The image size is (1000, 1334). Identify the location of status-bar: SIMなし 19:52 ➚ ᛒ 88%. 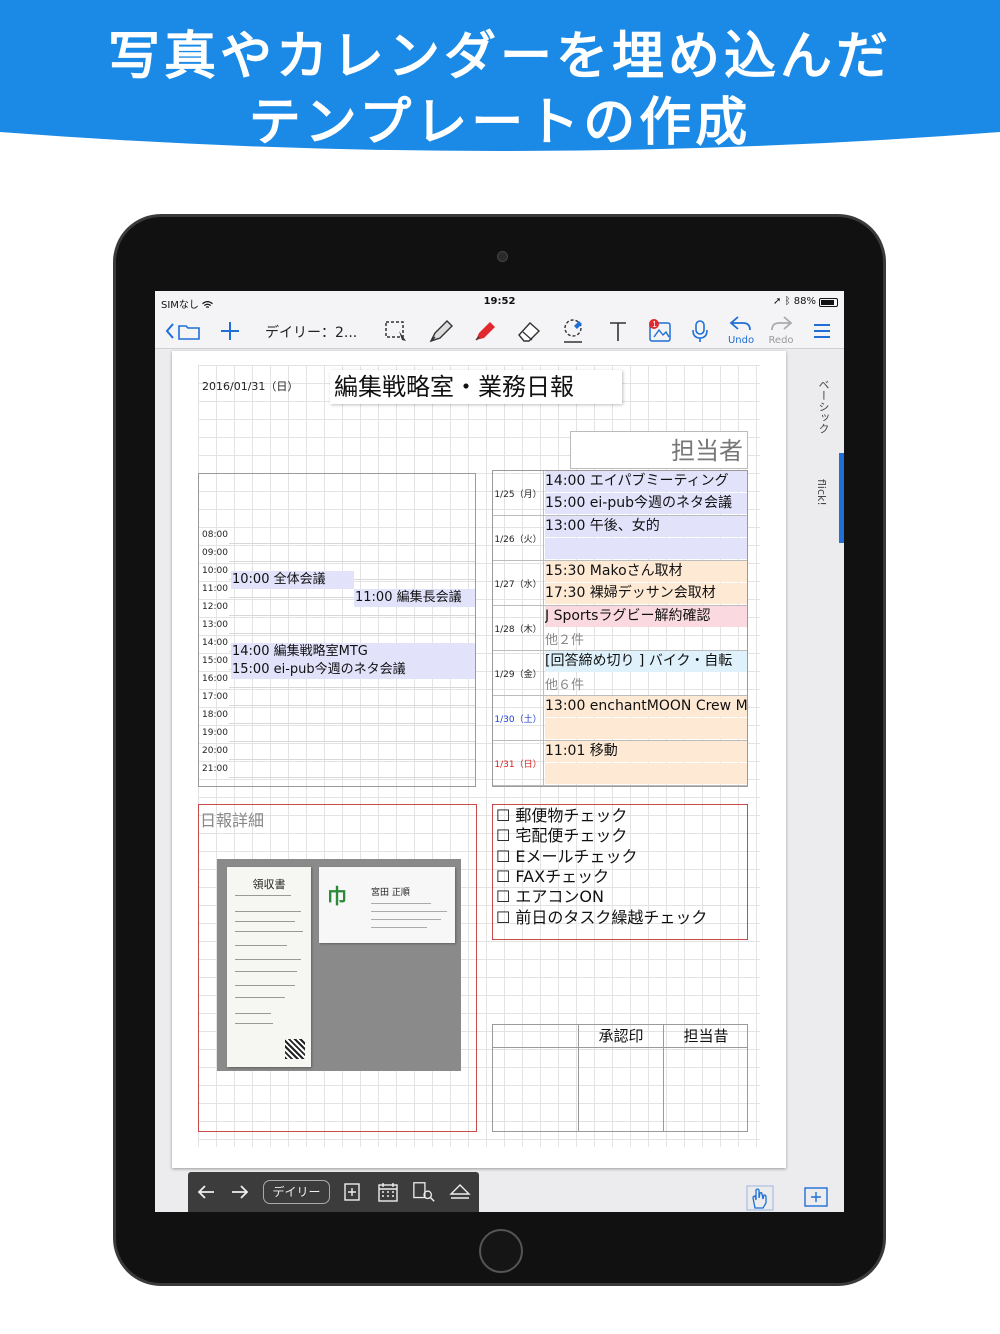
(499, 302).